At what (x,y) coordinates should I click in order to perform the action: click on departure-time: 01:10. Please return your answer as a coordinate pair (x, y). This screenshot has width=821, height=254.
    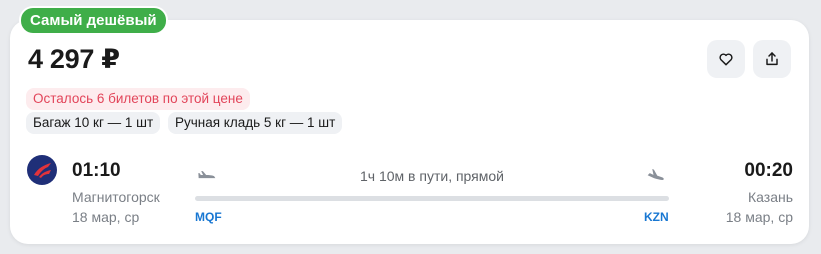
    Looking at the image, I should click on (96, 170).